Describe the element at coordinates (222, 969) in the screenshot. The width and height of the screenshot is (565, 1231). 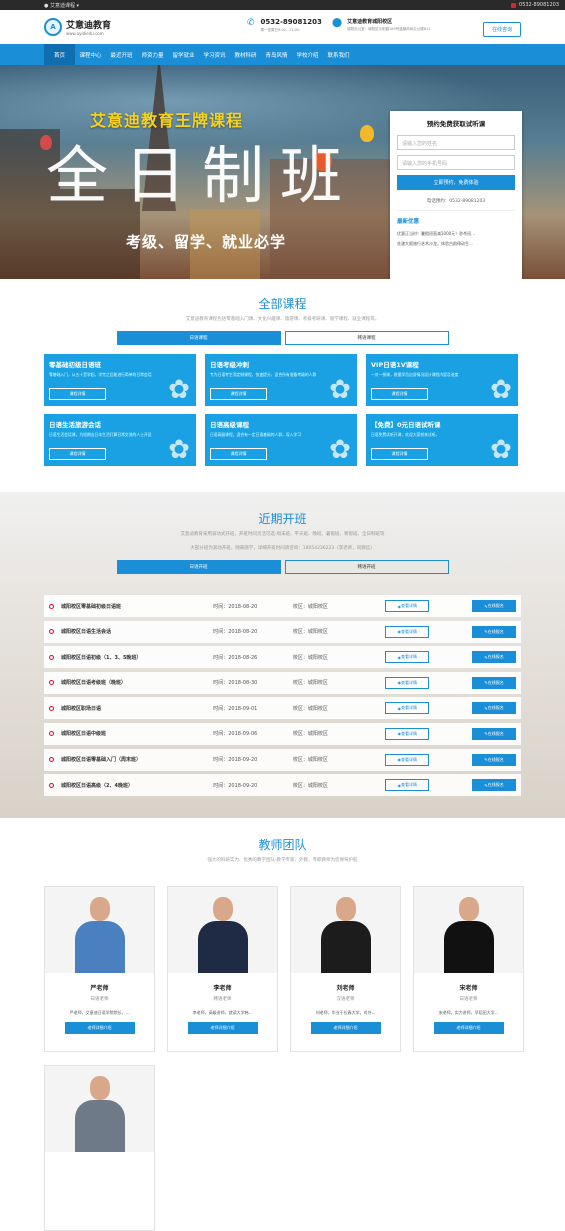
I see `teacher-card: 李老师 韩语老师 李老师，高级讲师，就读大学韩... 老师详细介绍` at that location.